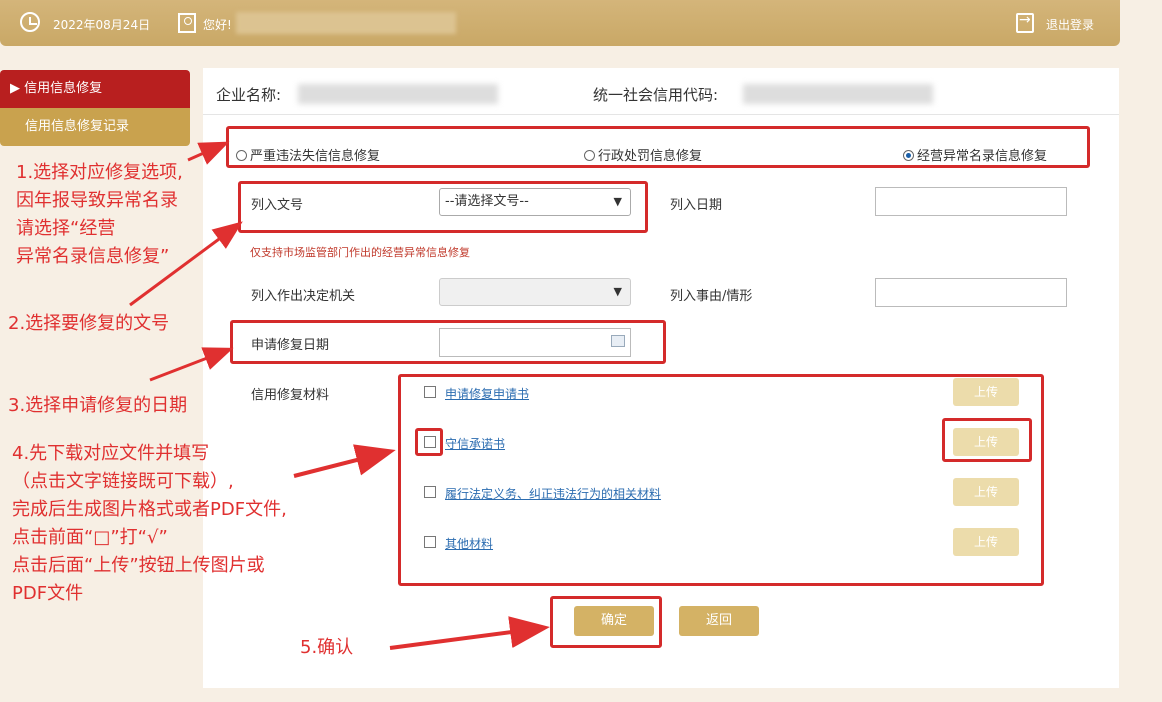  Describe the element at coordinates (186, 264) in the screenshot. I see `arrow-step2` at that location.